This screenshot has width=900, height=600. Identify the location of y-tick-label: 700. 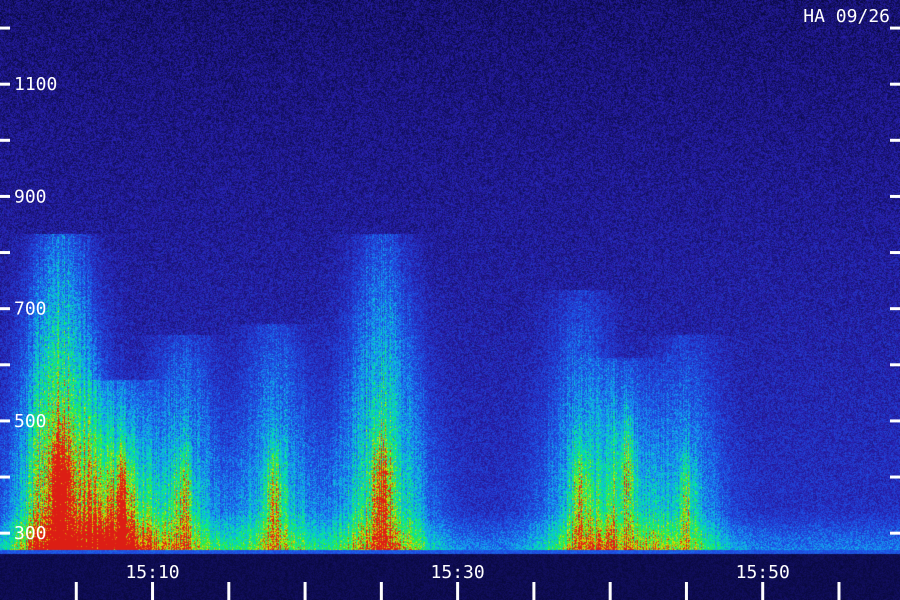
(30, 309).